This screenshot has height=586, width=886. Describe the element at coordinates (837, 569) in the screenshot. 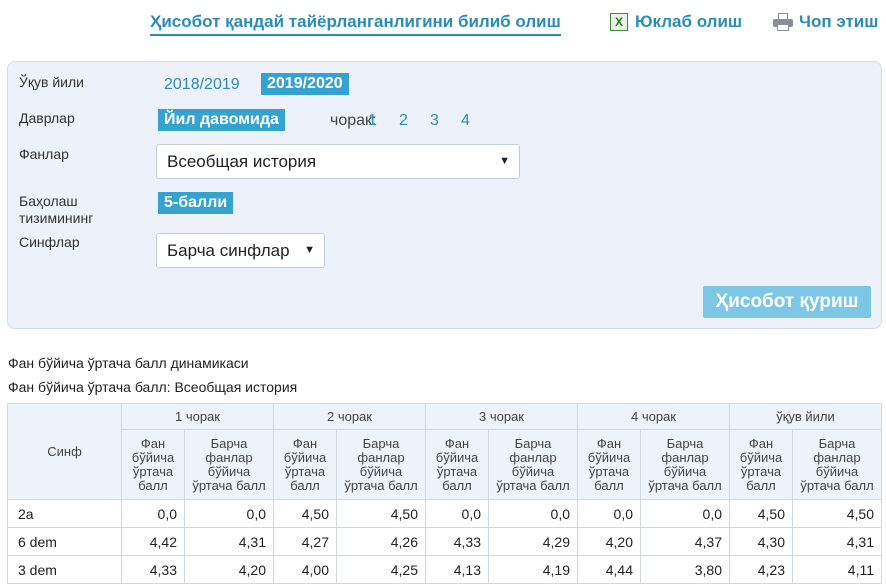

I see `value-cell: 4,11` at that location.